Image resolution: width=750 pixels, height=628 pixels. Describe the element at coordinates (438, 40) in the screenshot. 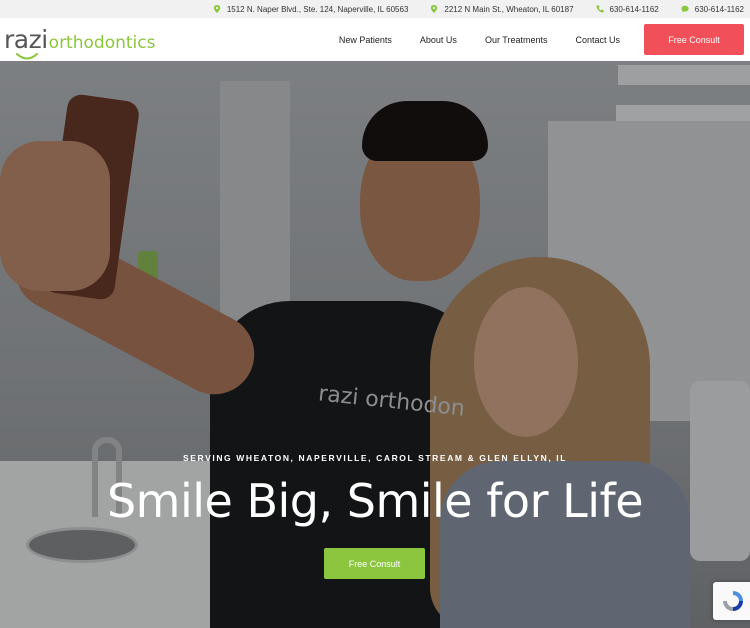

I see `nav-about-us: About Us` at that location.